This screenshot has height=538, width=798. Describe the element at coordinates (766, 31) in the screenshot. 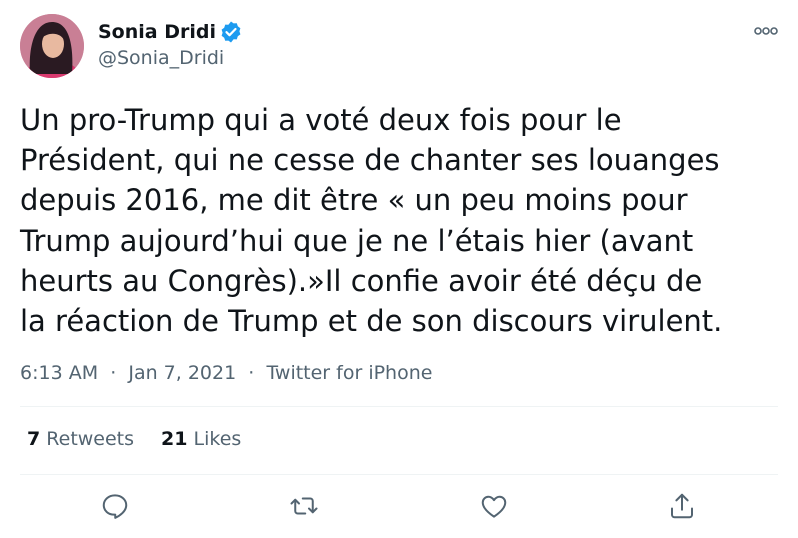

I see `more-options-icon` at that location.